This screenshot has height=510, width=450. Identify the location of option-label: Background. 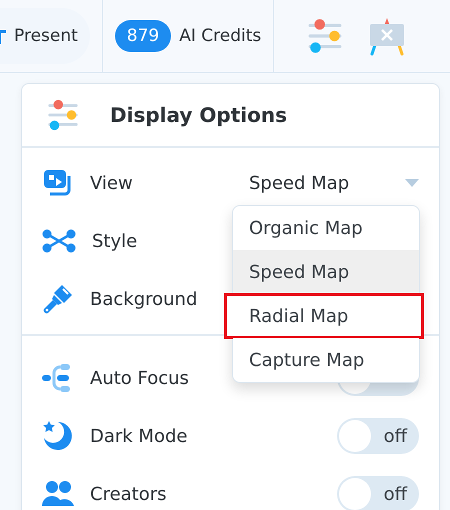
(144, 299).